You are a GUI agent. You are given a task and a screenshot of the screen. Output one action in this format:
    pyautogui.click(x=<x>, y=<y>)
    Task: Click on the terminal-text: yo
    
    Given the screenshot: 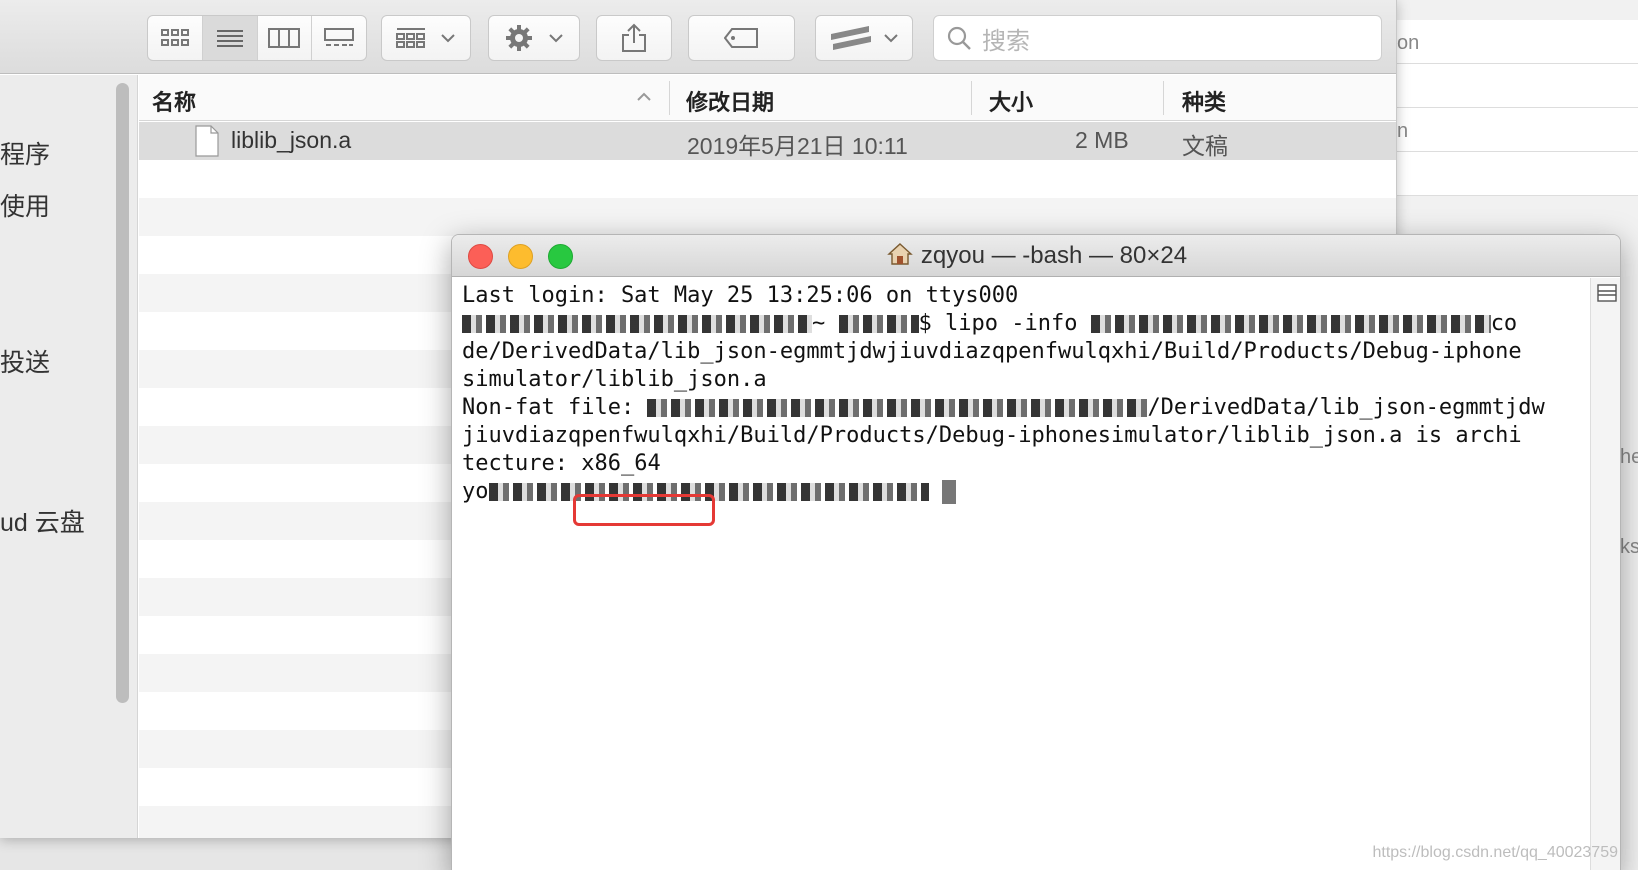 What is the action you would take?
    pyautogui.click(x=475, y=491)
    